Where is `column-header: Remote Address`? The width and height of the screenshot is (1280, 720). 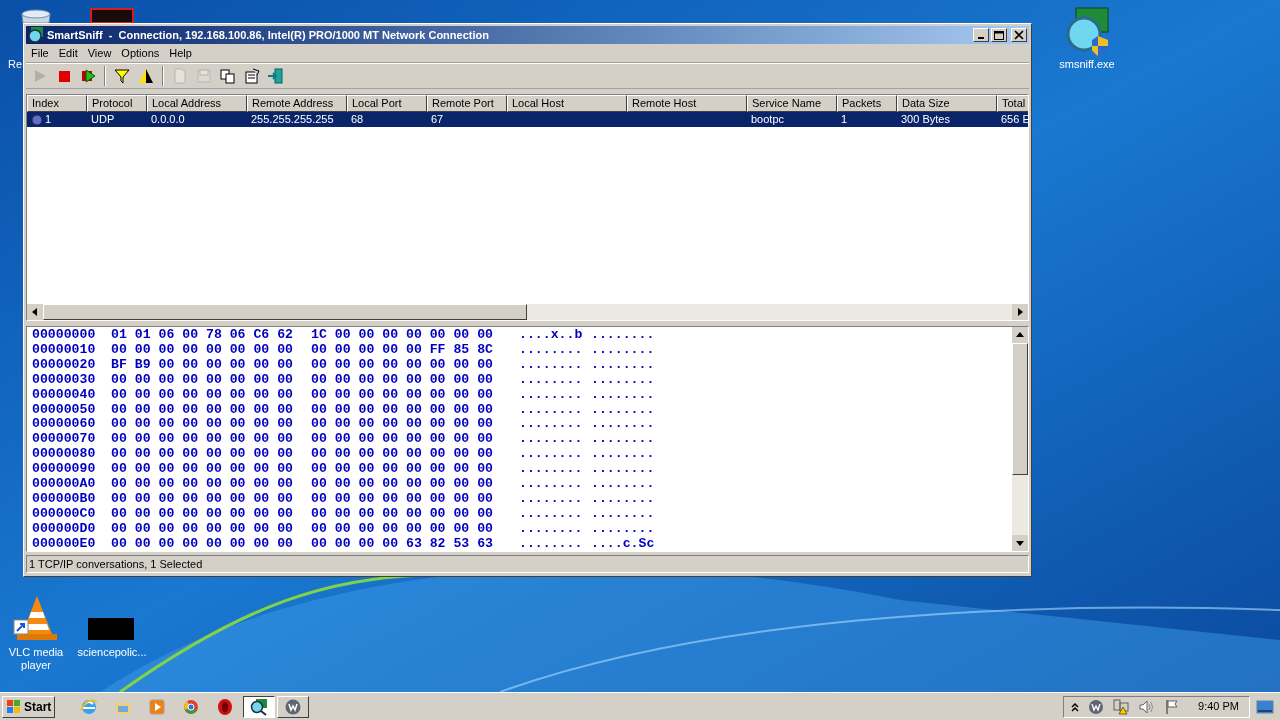 column-header: Remote Address is located at coordinates (297, 103).